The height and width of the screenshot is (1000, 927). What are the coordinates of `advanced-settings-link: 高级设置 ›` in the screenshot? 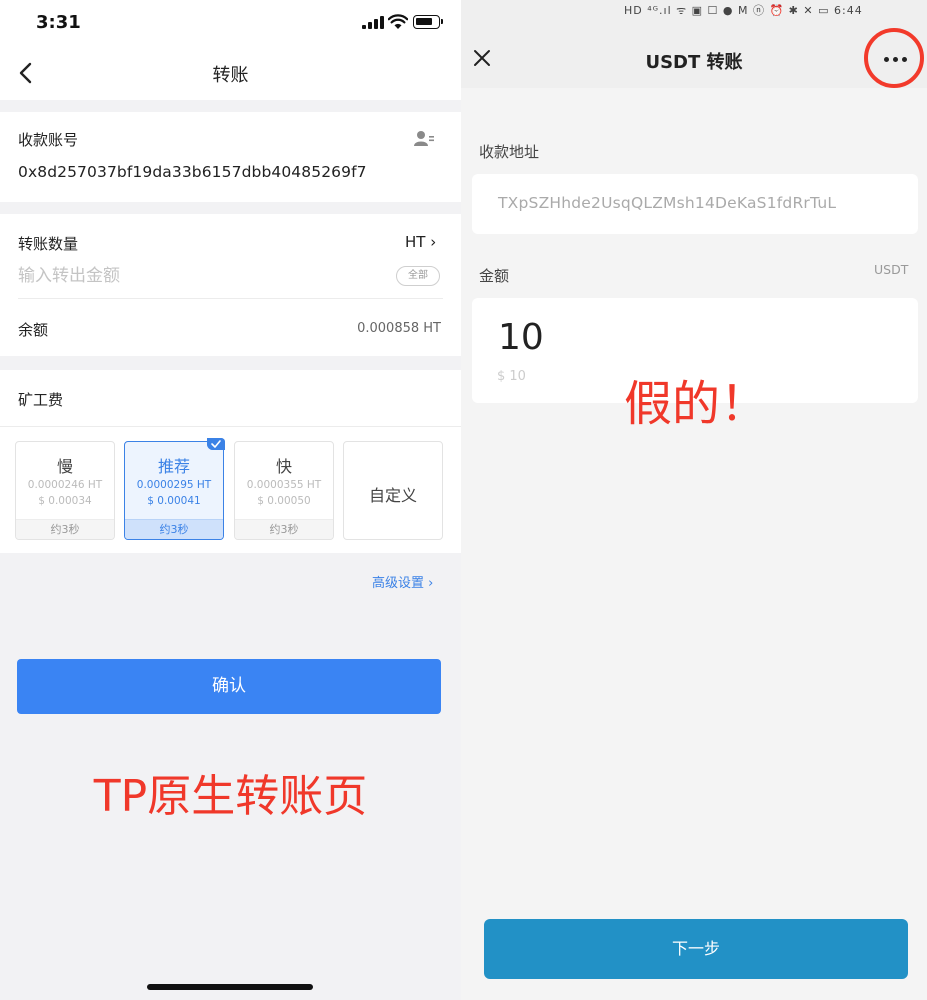 It's located at (402, 581).